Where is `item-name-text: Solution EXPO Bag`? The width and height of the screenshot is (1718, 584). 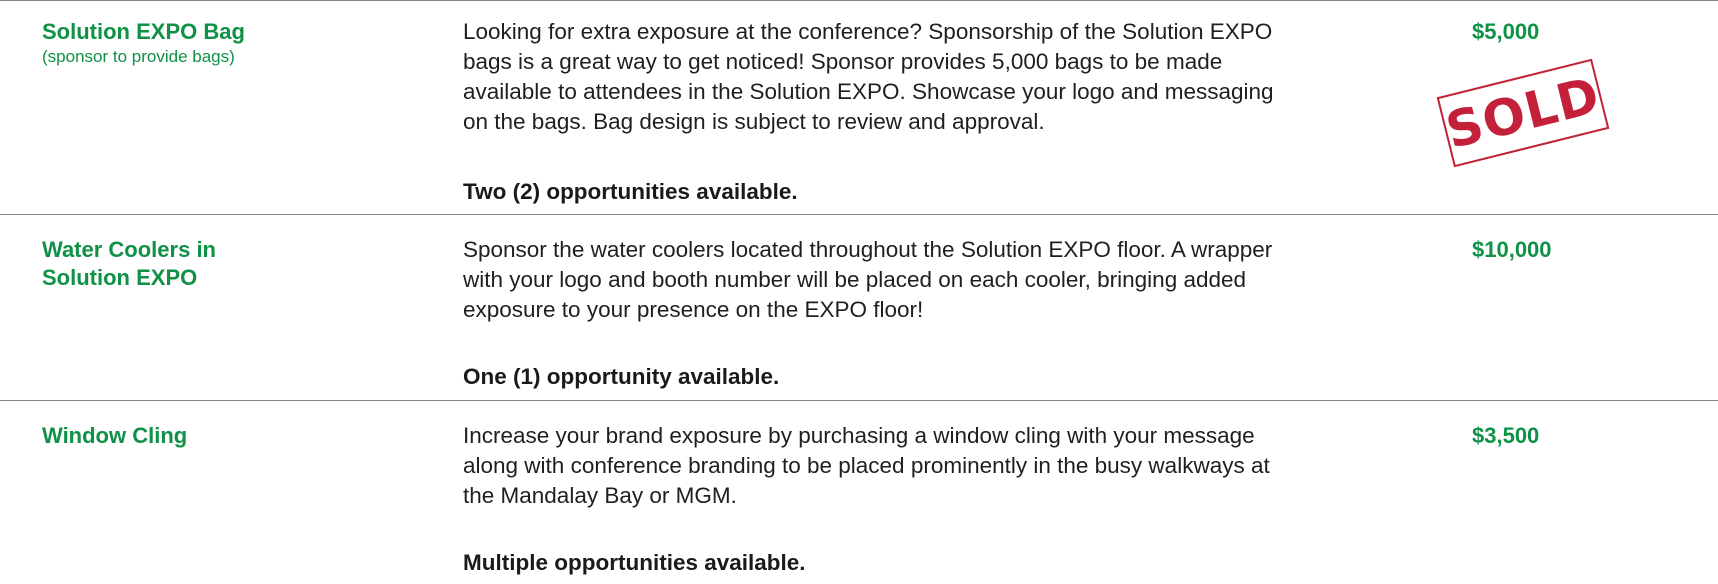 item-name-text: Solution EXPO Bag is located at coordinates (143, 31).